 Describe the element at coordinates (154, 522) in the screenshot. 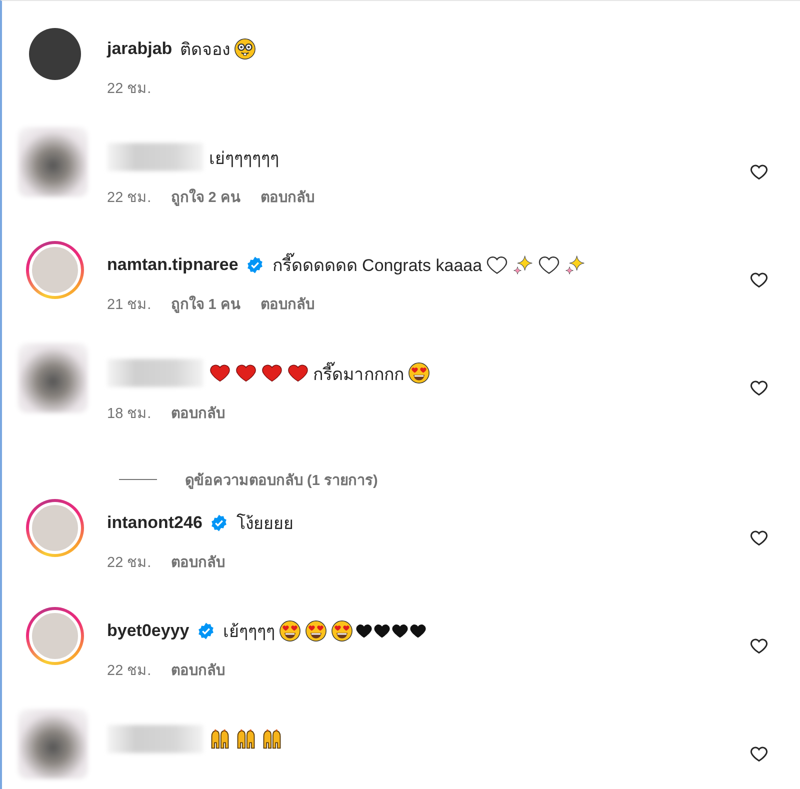

I see `username-link: intanont246` at that location.